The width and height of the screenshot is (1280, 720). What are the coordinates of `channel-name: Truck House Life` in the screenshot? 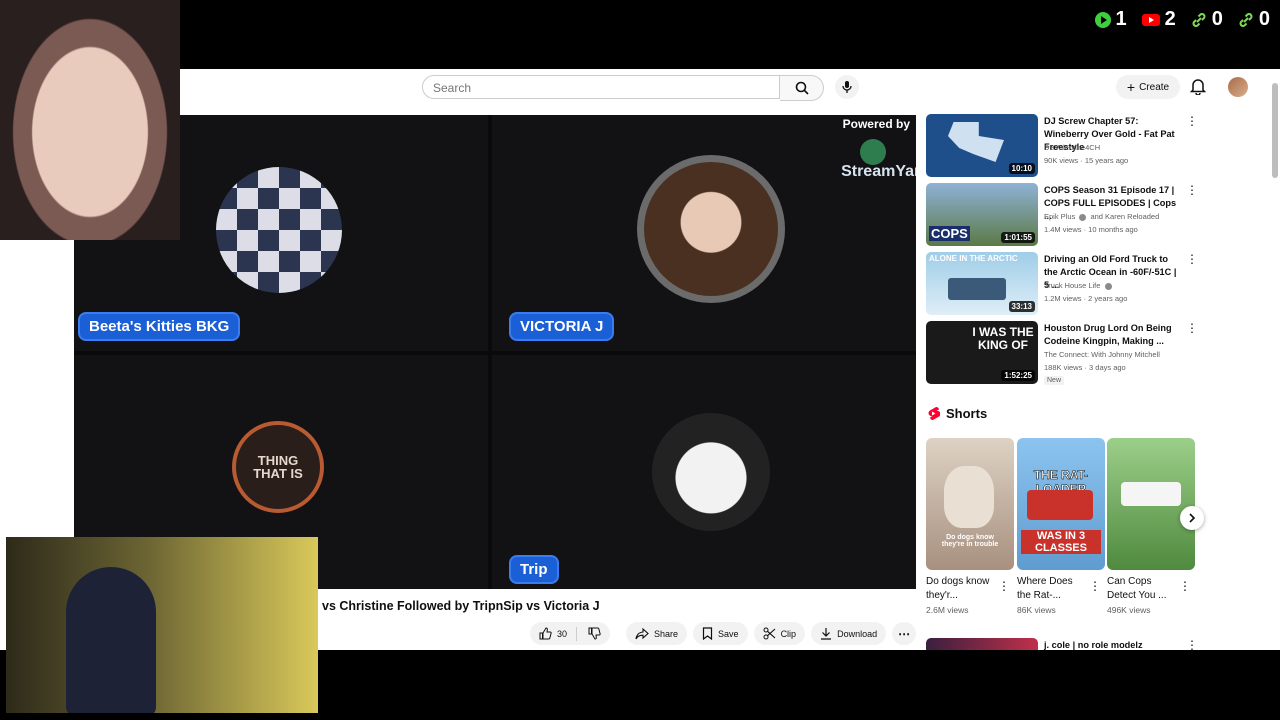 It's located at (1078, 285).